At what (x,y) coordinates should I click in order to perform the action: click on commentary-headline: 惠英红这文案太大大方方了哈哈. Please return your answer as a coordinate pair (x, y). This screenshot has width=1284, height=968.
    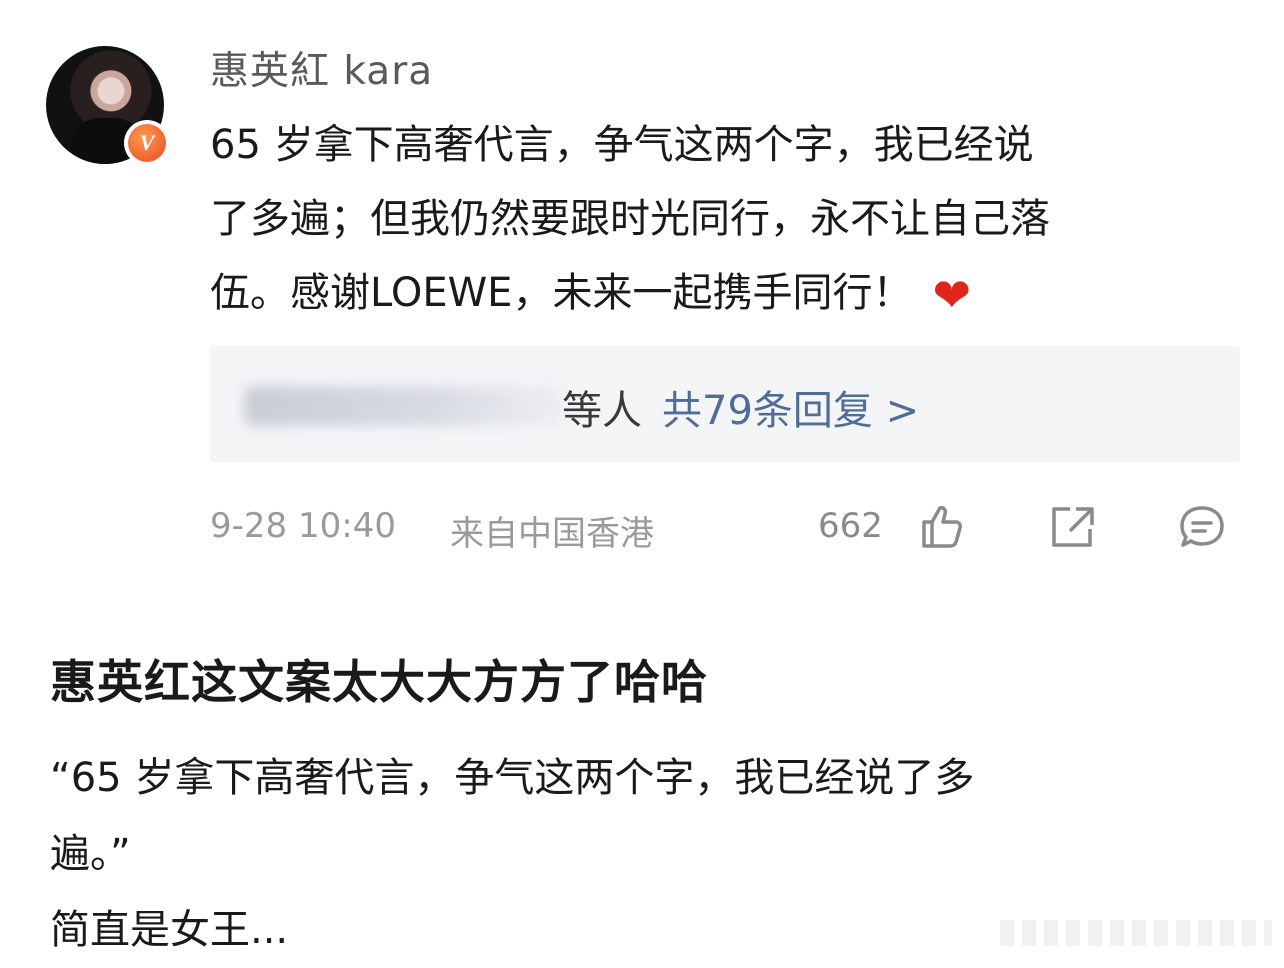
    Looking at the image, I should click on (379, 682).